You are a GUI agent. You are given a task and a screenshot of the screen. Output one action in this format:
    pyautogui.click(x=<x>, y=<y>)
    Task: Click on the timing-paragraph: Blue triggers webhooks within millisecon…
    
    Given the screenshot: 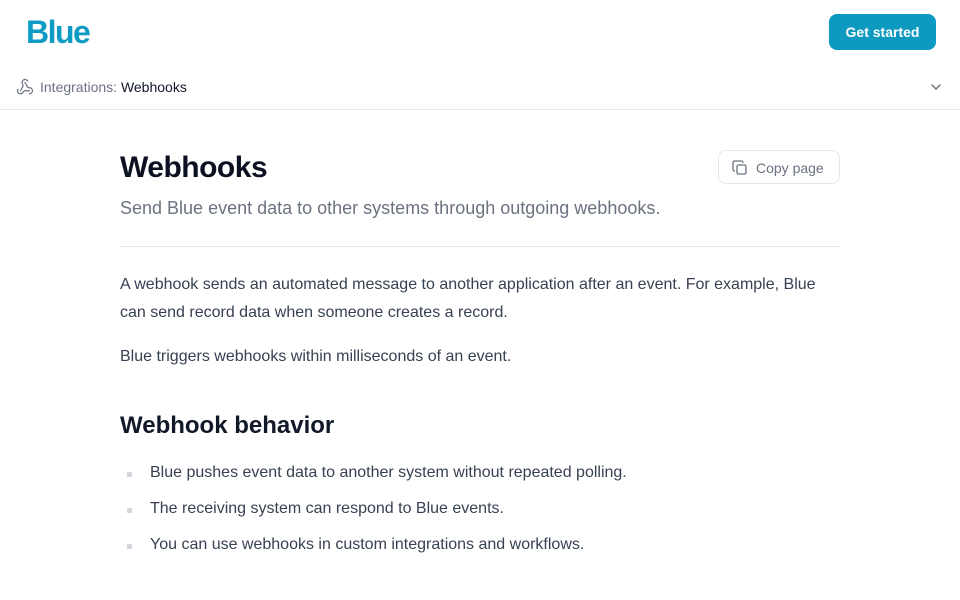 What is the action you would take?
    pyautogui.click(x=316, y=356)
    